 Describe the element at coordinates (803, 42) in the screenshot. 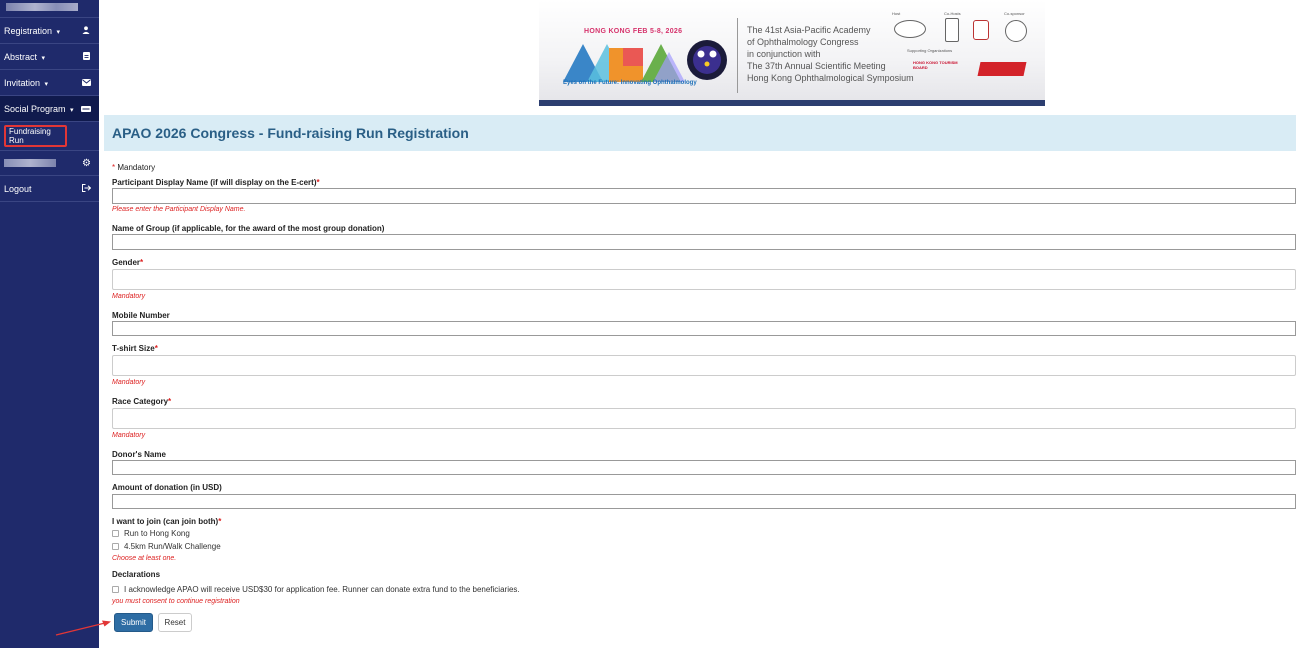

I see `banner-line: of Ophthalmology Congress` at that location.